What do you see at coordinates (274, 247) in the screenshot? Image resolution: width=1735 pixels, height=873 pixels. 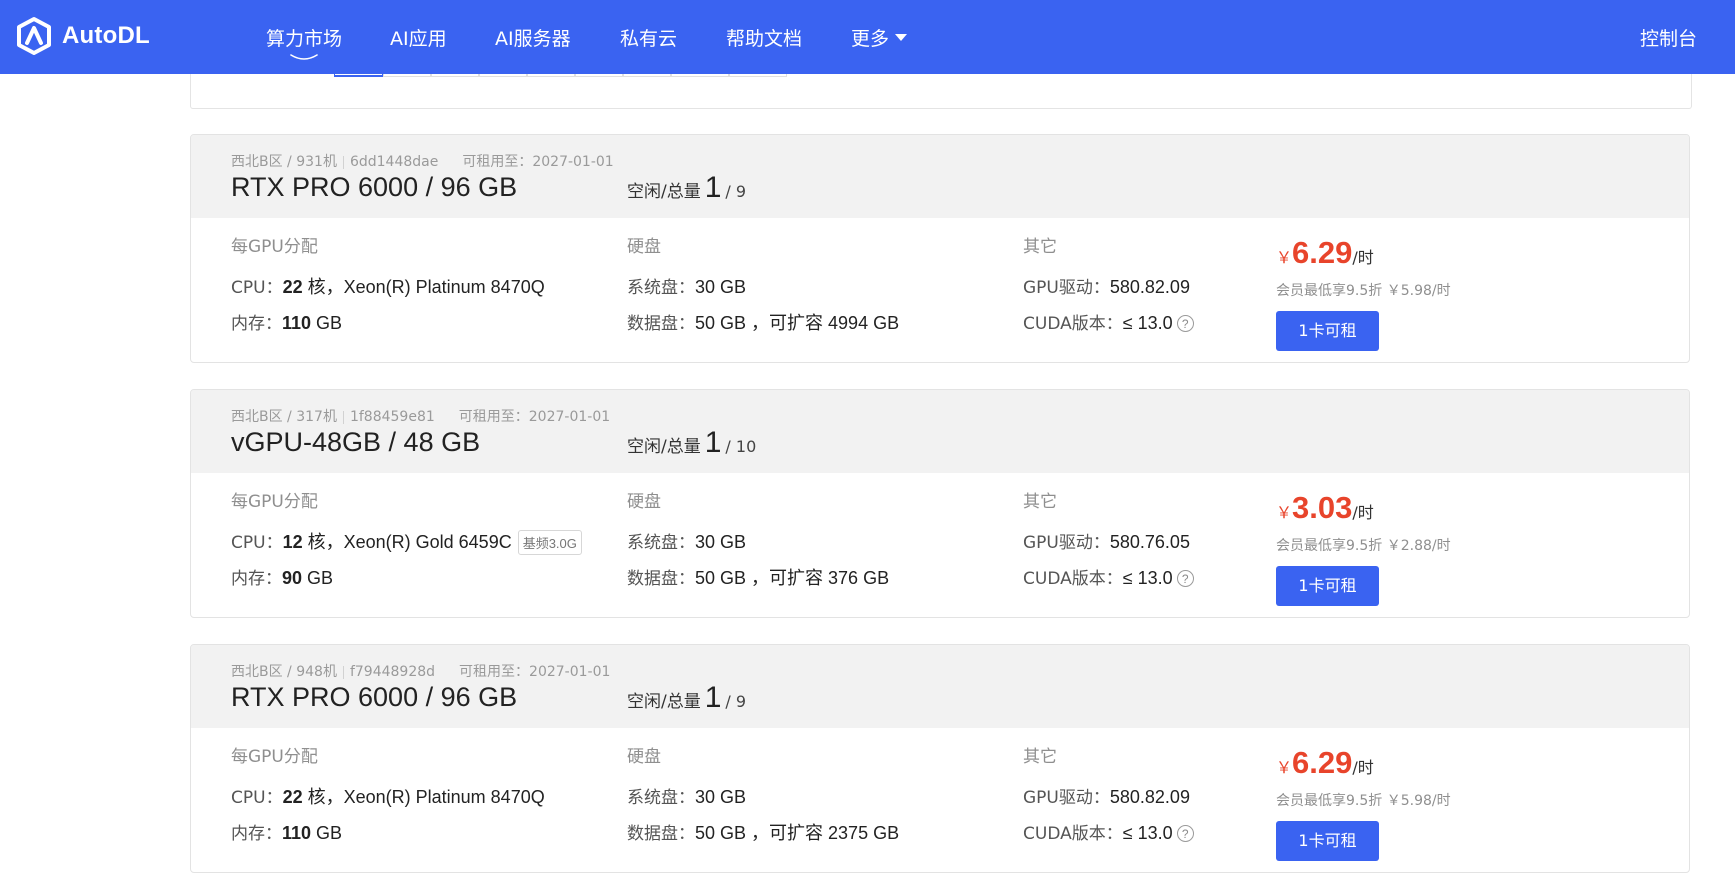 I see `per-gpu-title: 每GPU分配` at bounding box center [274, 247].